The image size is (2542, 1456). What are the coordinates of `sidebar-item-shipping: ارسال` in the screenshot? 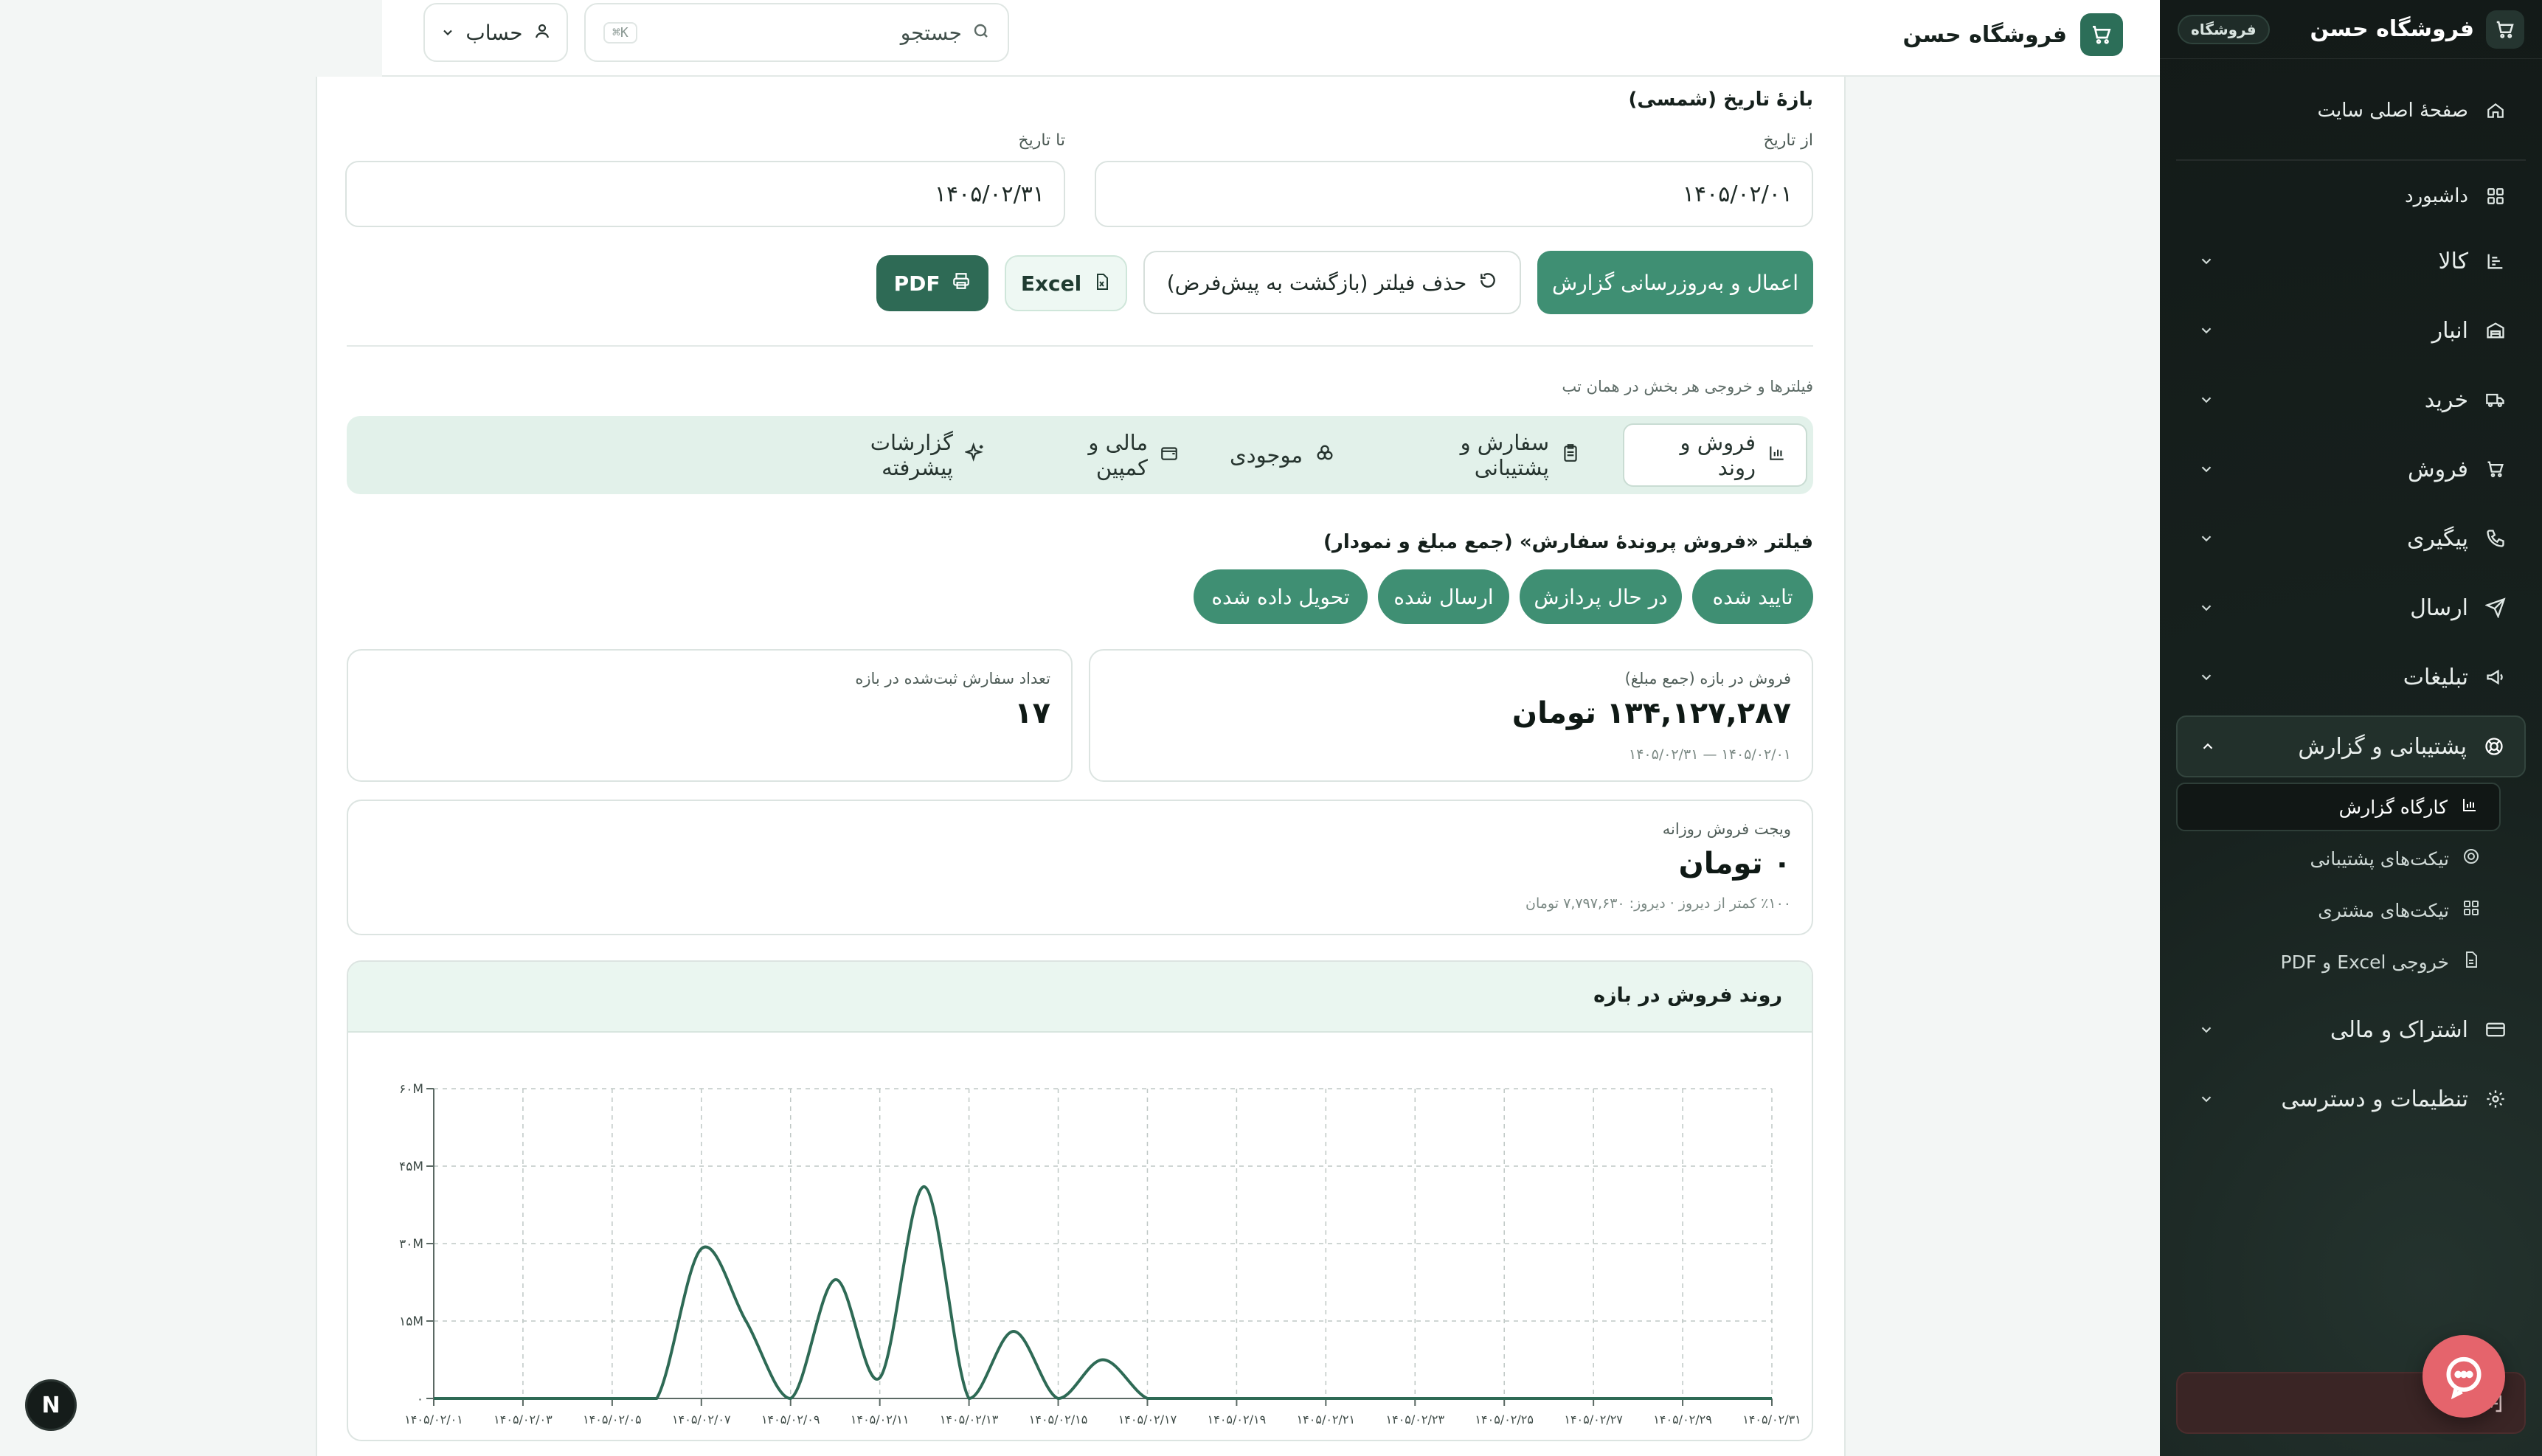 It's located at (2351, 608).